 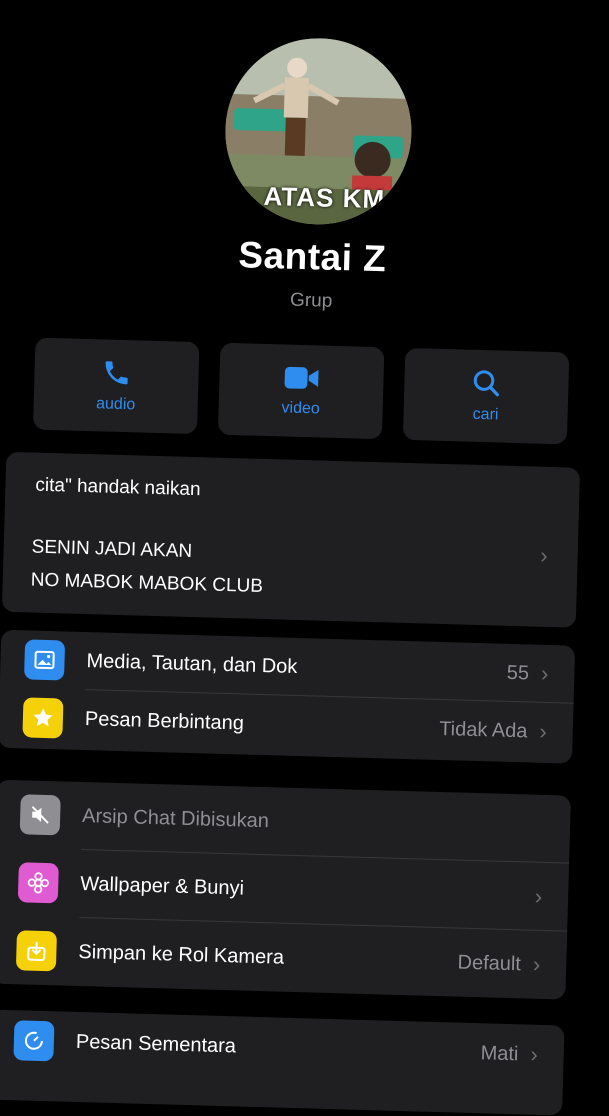 I want to click on row-disappearing-messages: Pesan Sementara Mati ›, so click(x=282, y=1048).